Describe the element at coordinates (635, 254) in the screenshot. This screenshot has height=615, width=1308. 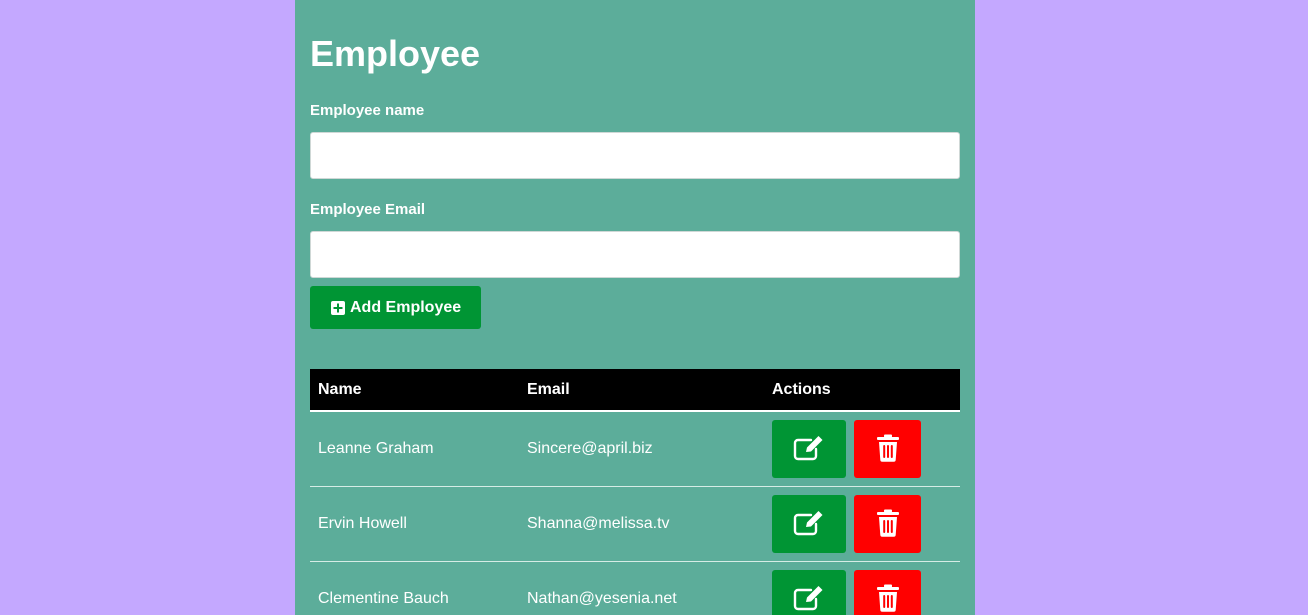
I see `employee-email-input` at that location.